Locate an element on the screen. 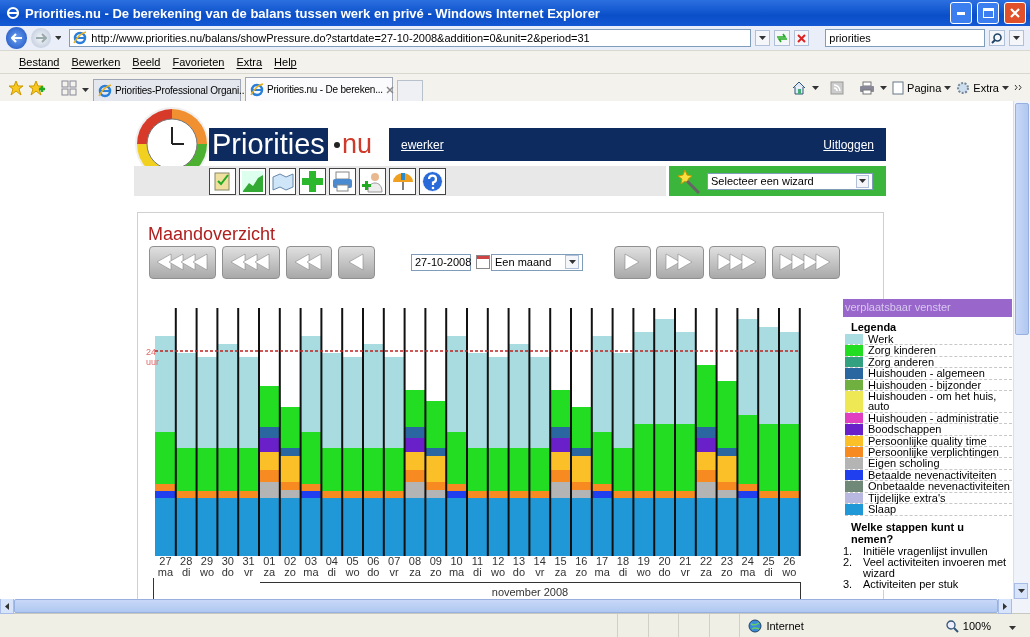 This screenshot has width=1030, height=637. page-icon is located at coordinates (898, 87).